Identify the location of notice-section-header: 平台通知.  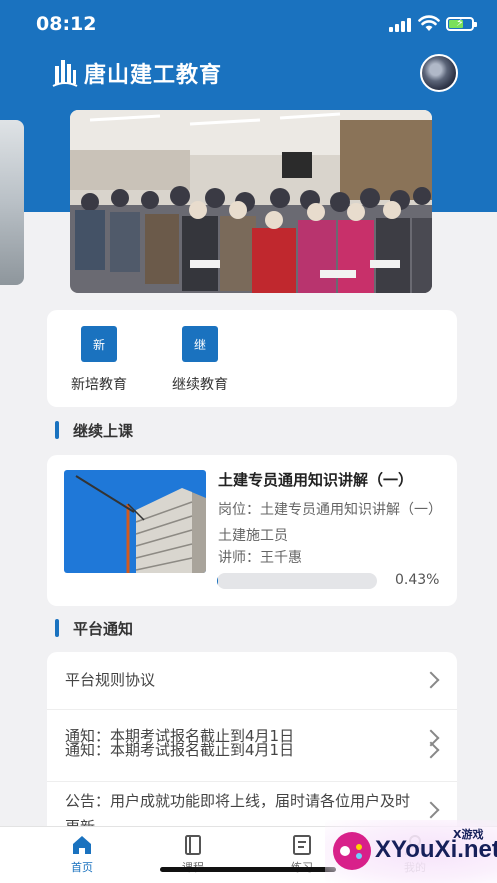
(94, 628).